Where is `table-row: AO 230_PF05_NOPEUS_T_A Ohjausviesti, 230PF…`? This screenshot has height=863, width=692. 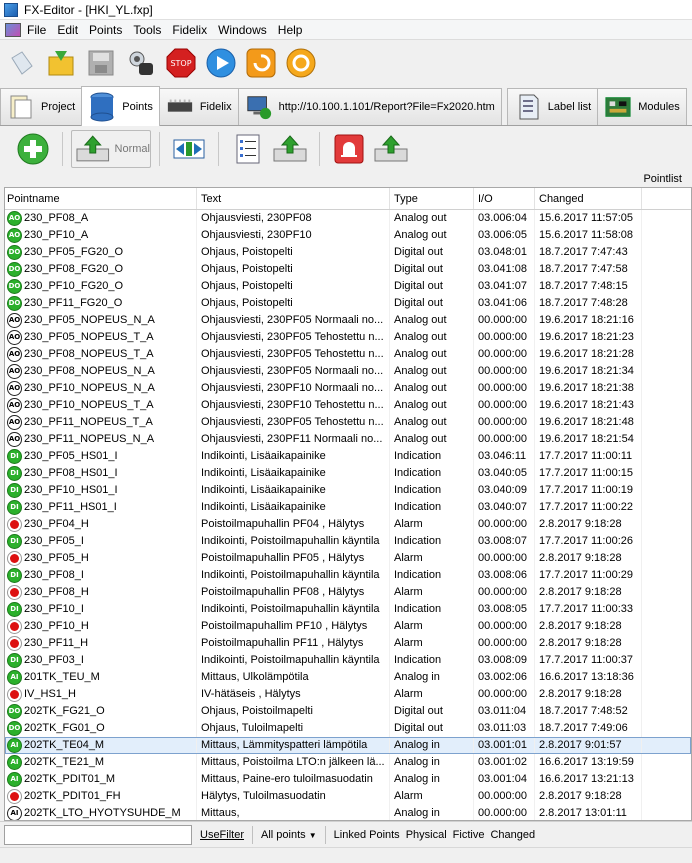 table-row: AO 230_PF05_NOPEUS_T_A Ohjausviesti, 230PF… is located at coordinates (348, 337).